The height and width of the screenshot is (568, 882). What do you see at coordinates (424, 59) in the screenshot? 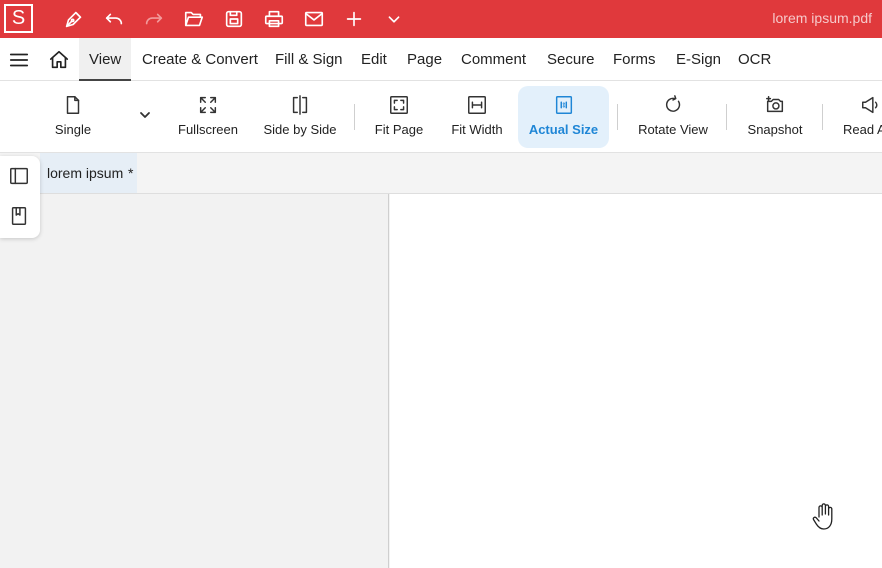
I see `menu-page: Page` at bounding box center [424, 59].